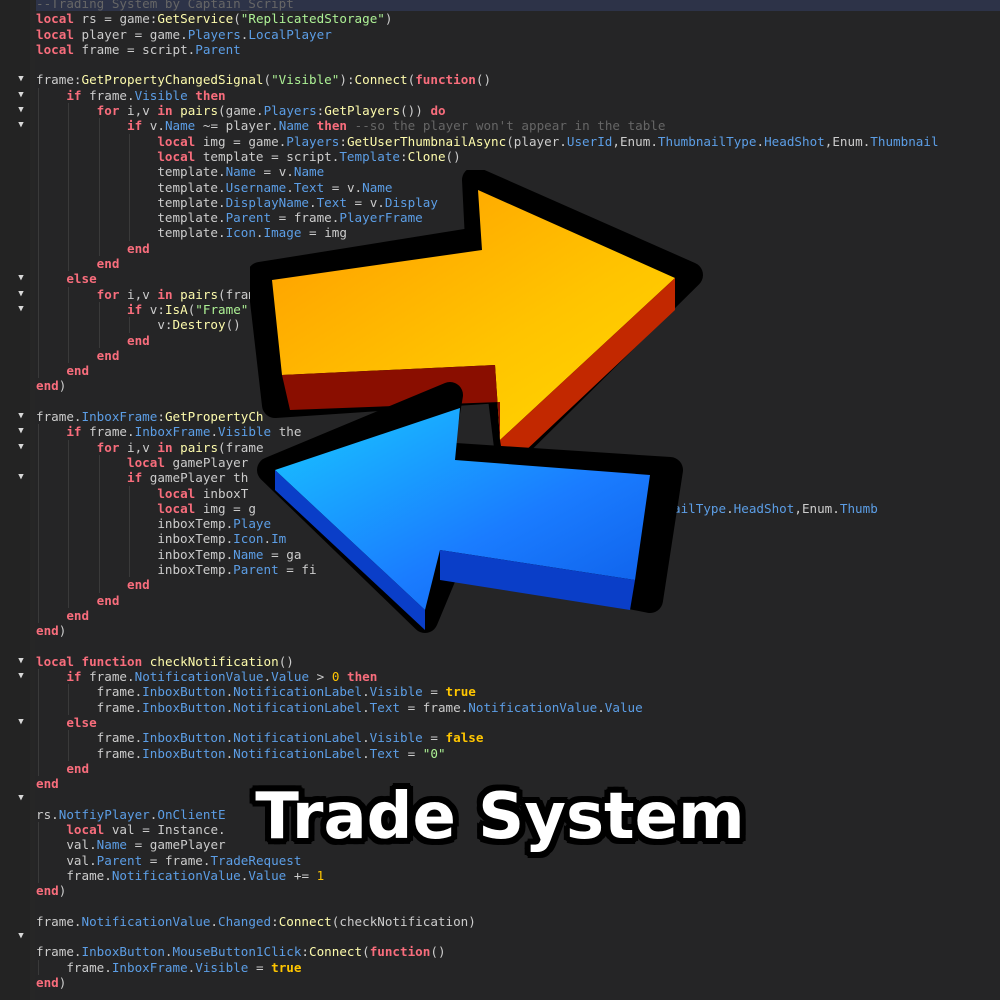 The width and height of the screenshot is (1000, 1000). What do you see at coordinates (518, 967) in the screenshot?
I see `code-line: frame.InboxFrame.Visible = true` at bounding box center [518, 967].